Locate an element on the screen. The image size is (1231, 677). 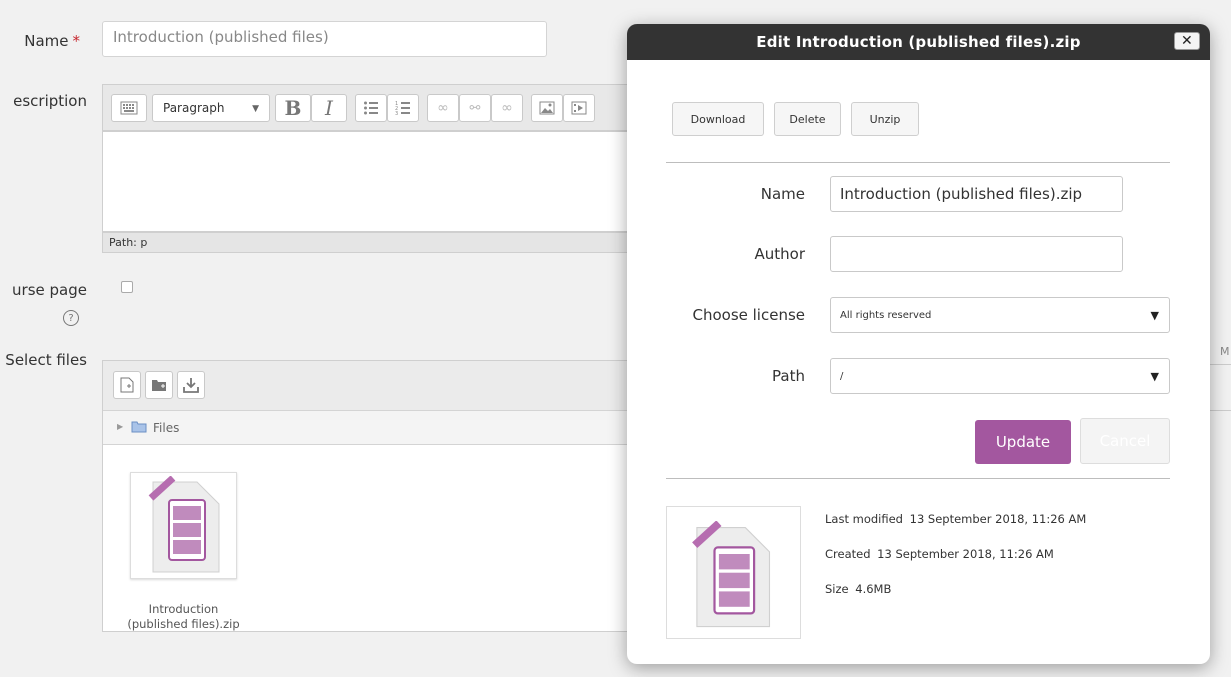
svg-text: 3 is located at coordinates (396, 113).